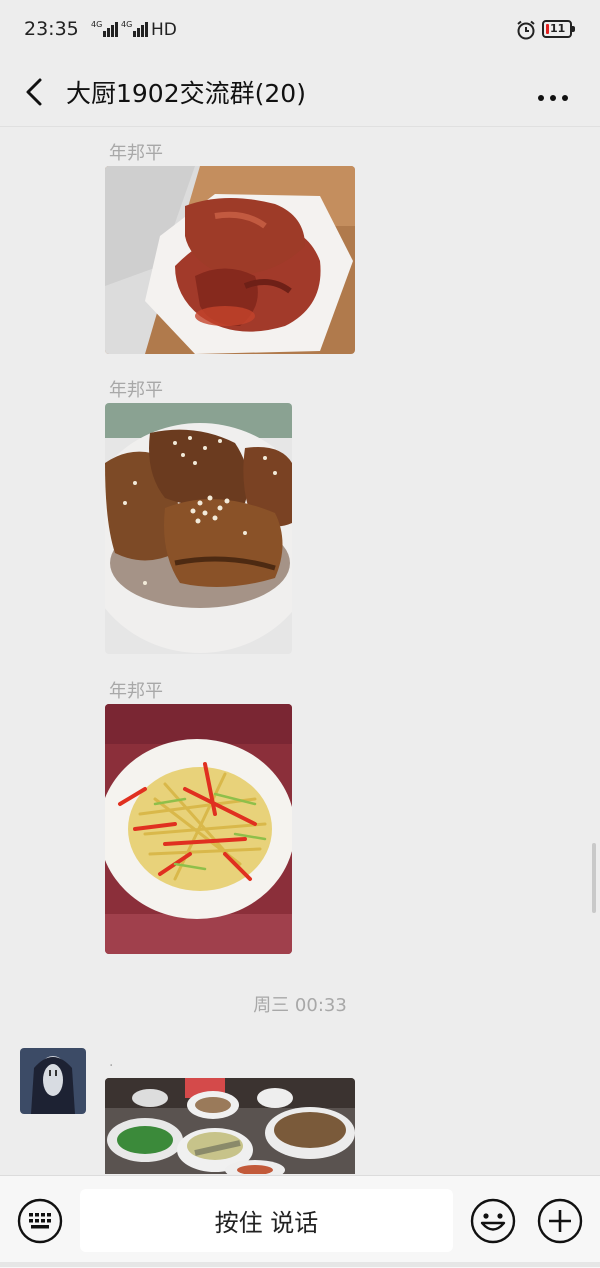  What do you see at coordinates (526, 30) in the screenshot?
I see `alarm-icon` at bounding box center [526, 30].